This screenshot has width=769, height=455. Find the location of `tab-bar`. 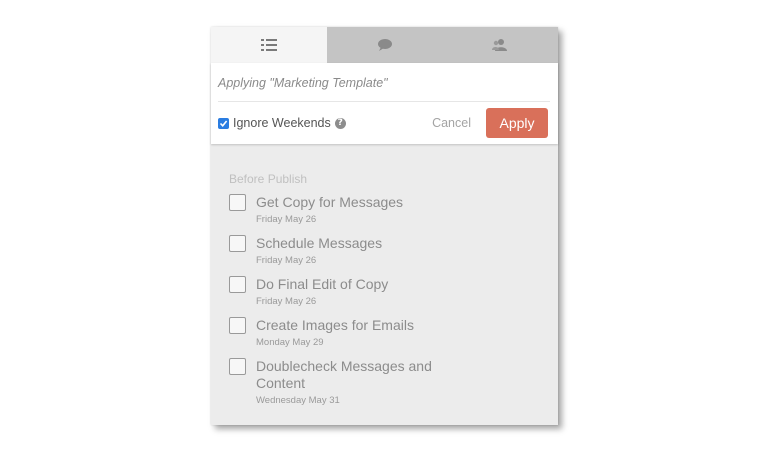

tab-bar is located at coordinates (384, 45).